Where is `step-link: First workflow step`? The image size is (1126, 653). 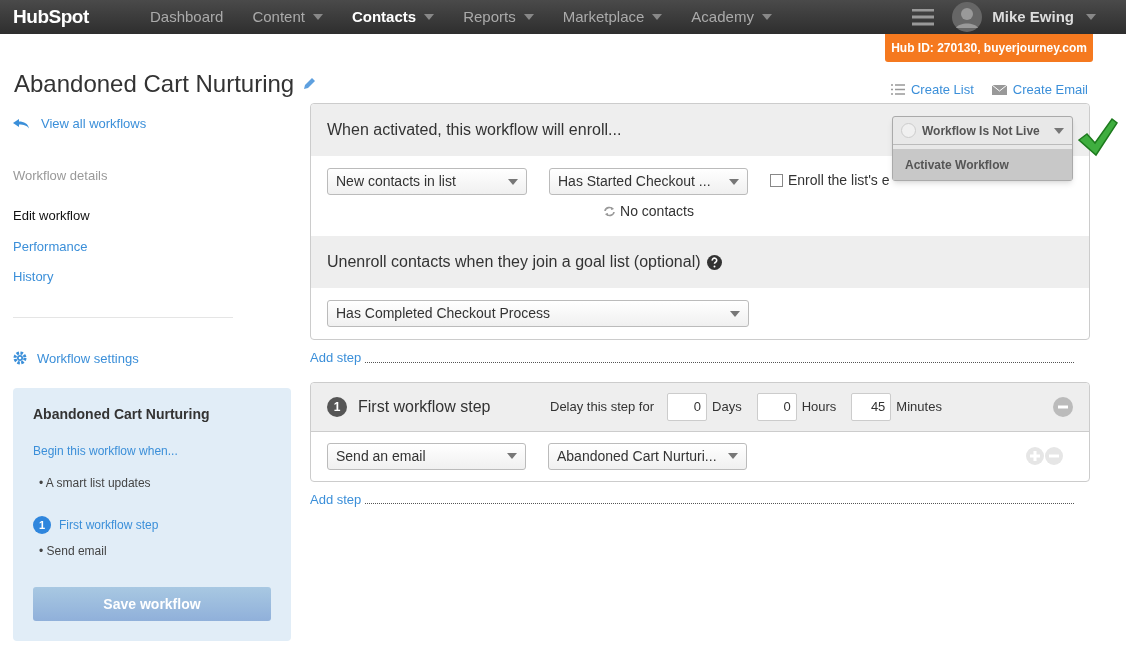 step-link: First workflow step is located at coordinates (109, 525).